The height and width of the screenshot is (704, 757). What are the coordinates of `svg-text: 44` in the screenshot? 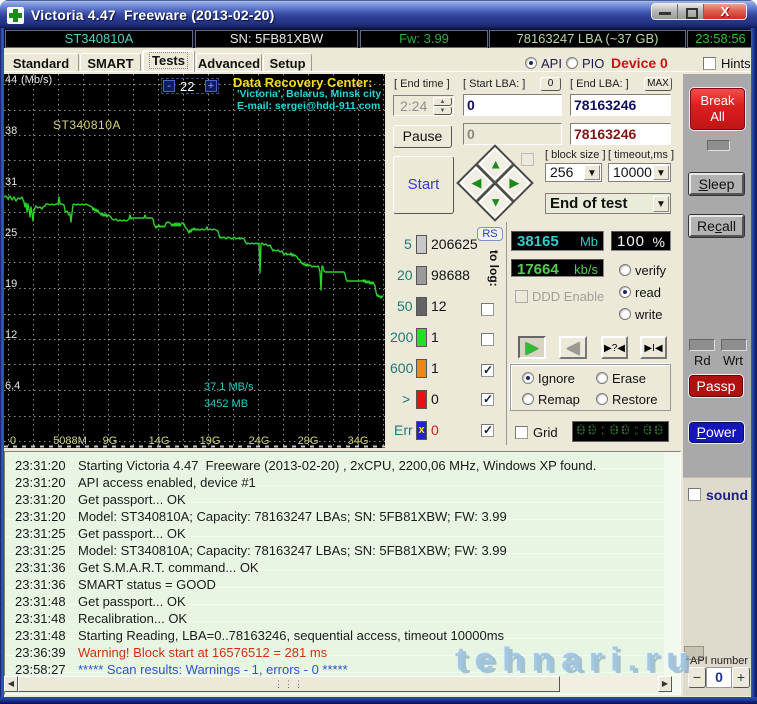 It's located at (11, 80).